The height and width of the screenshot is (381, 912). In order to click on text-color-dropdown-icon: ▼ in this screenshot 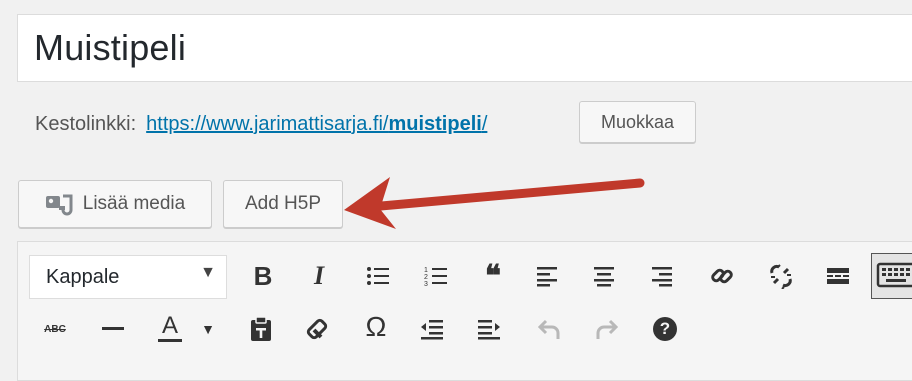, I will do `click(208, 329)`.